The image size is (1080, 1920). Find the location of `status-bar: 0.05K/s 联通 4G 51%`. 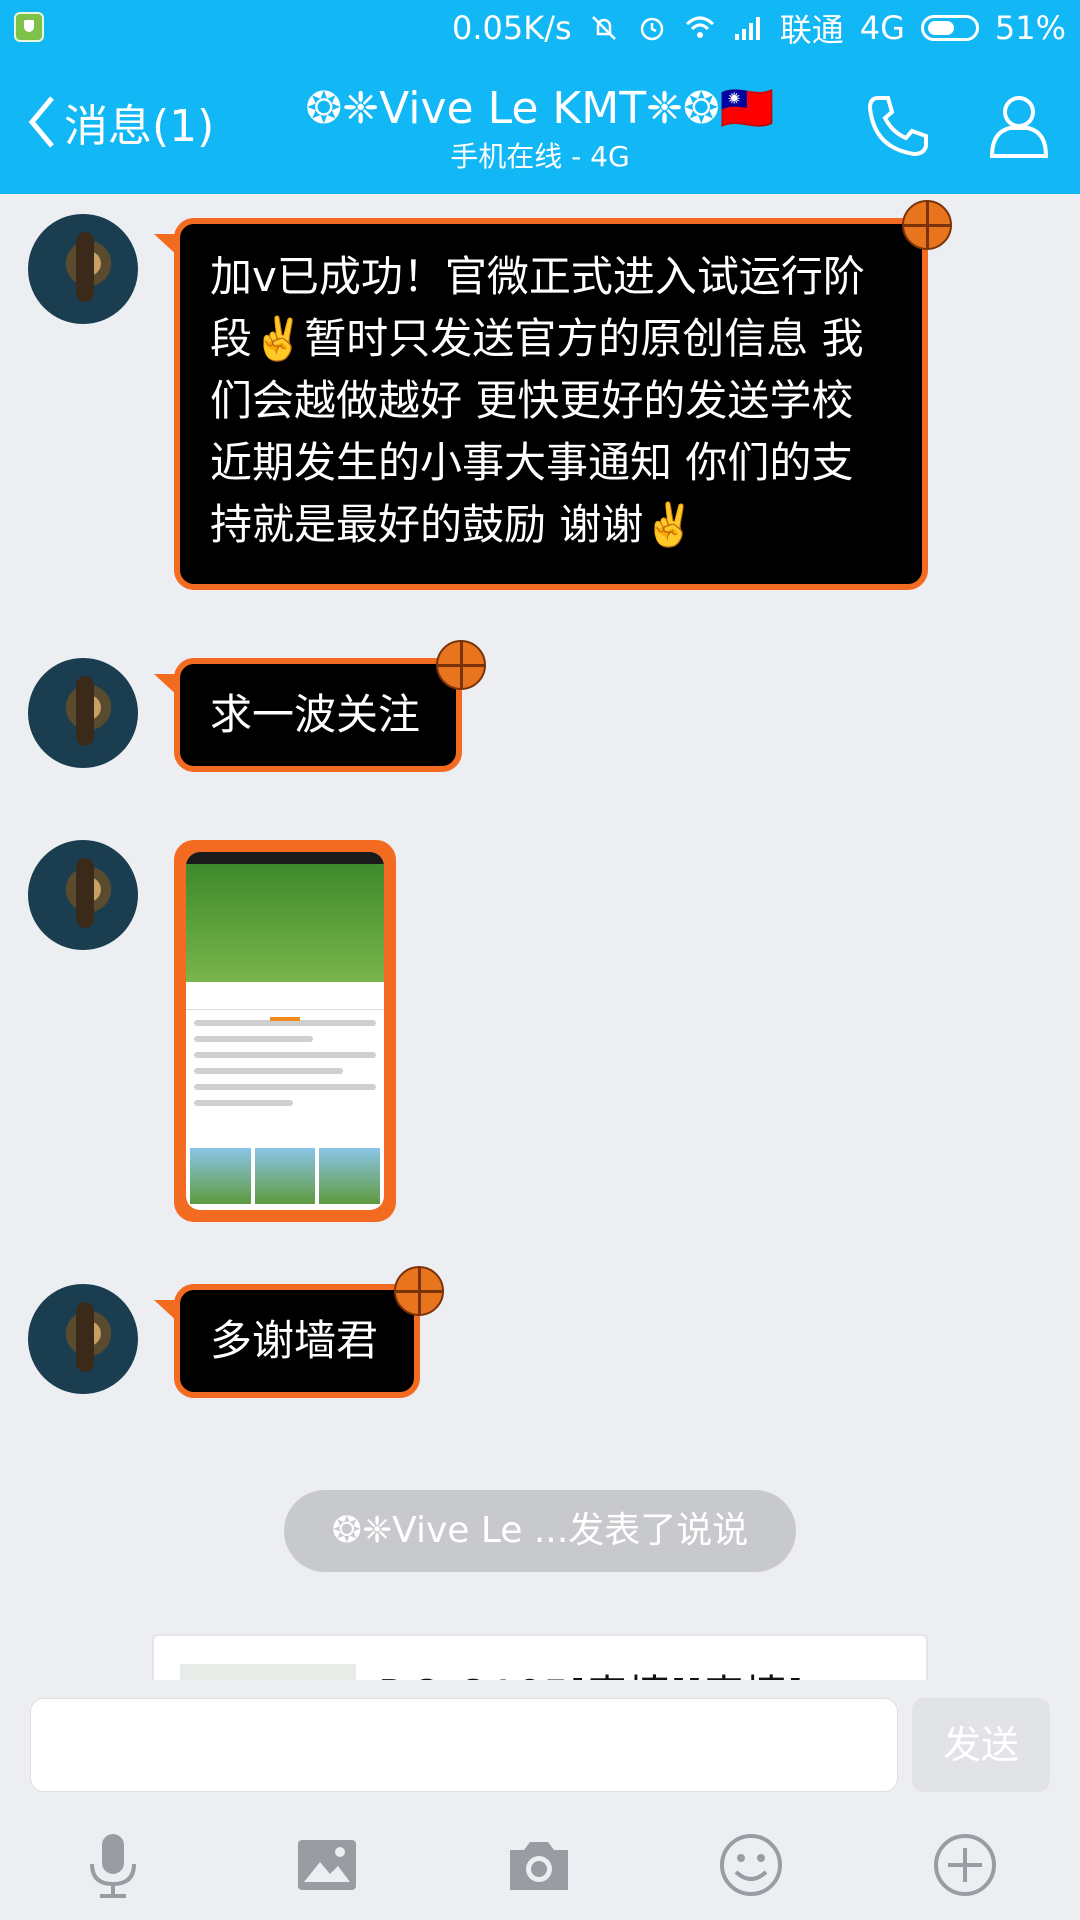

status-bar: 0.05K/s 联通 4G 51% is located at coordinates (540, 28).